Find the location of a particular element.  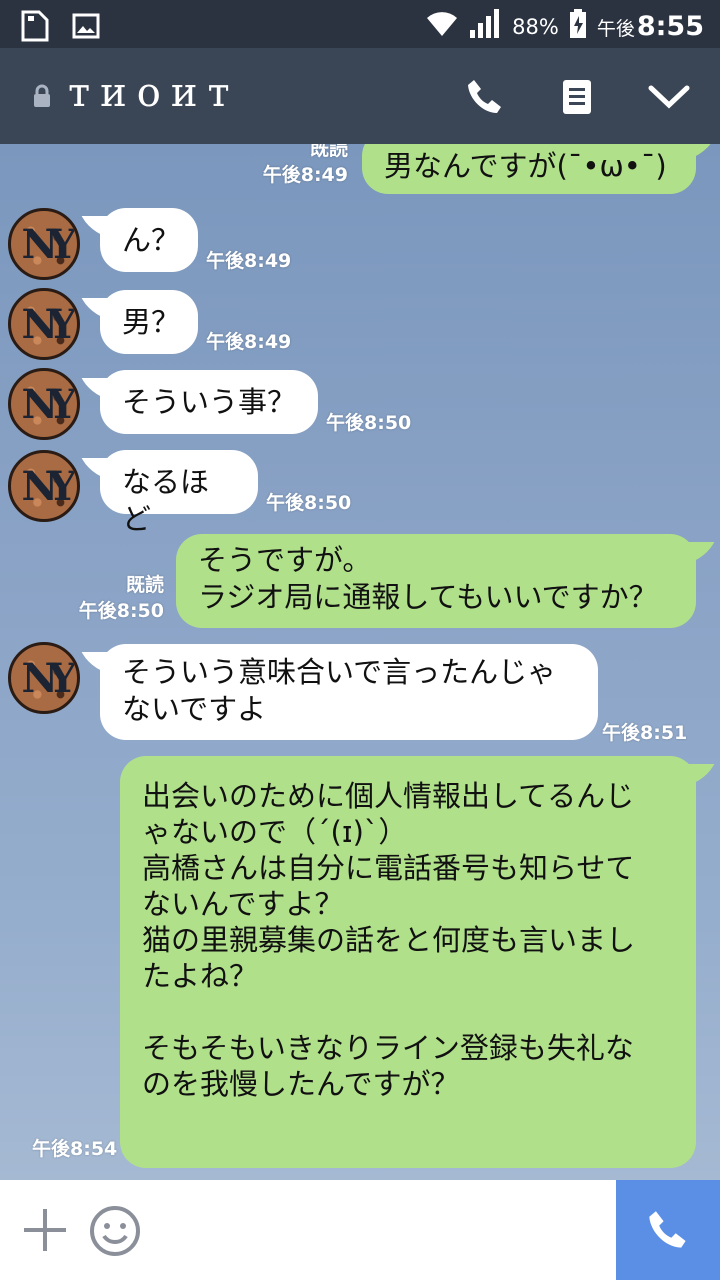

clock: 午後8:55 is located at coordinates (650, 26).